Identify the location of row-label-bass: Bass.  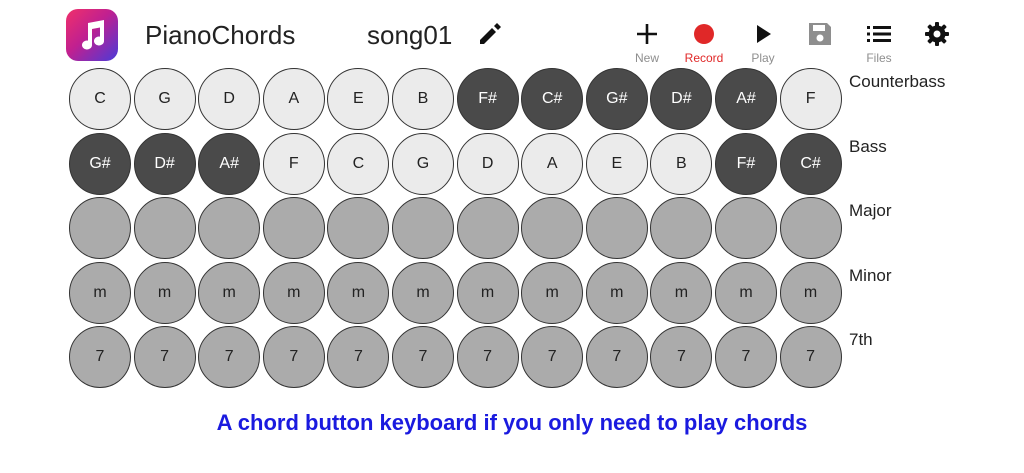
(868, 146).